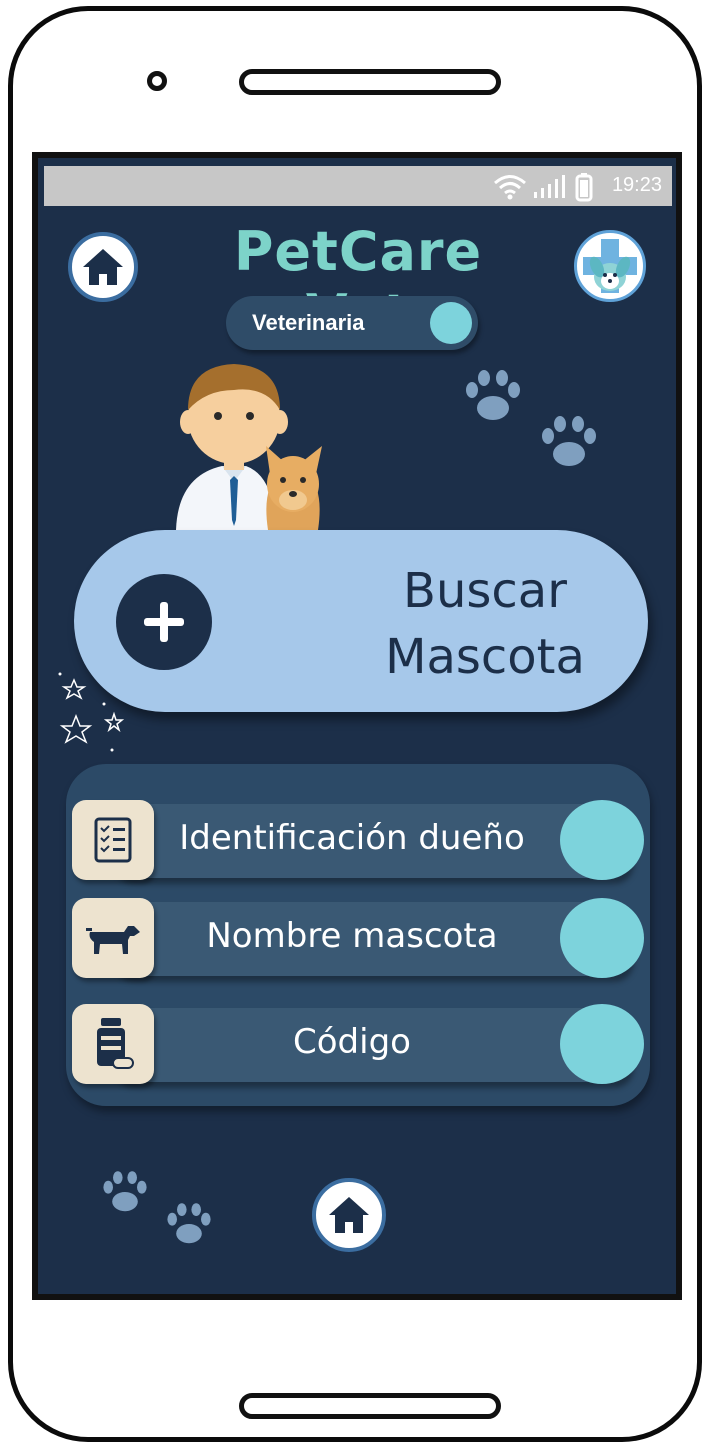 This screenshot has width=712, height=1450. I want to click on option-label: Identificación dueño, so click(352, 838).